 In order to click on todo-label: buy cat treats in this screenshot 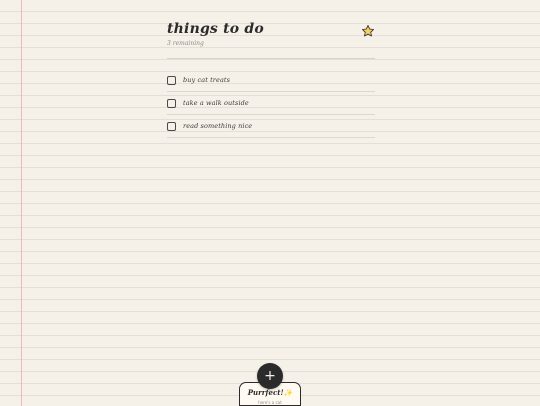, I will do `click(207, 80)`.